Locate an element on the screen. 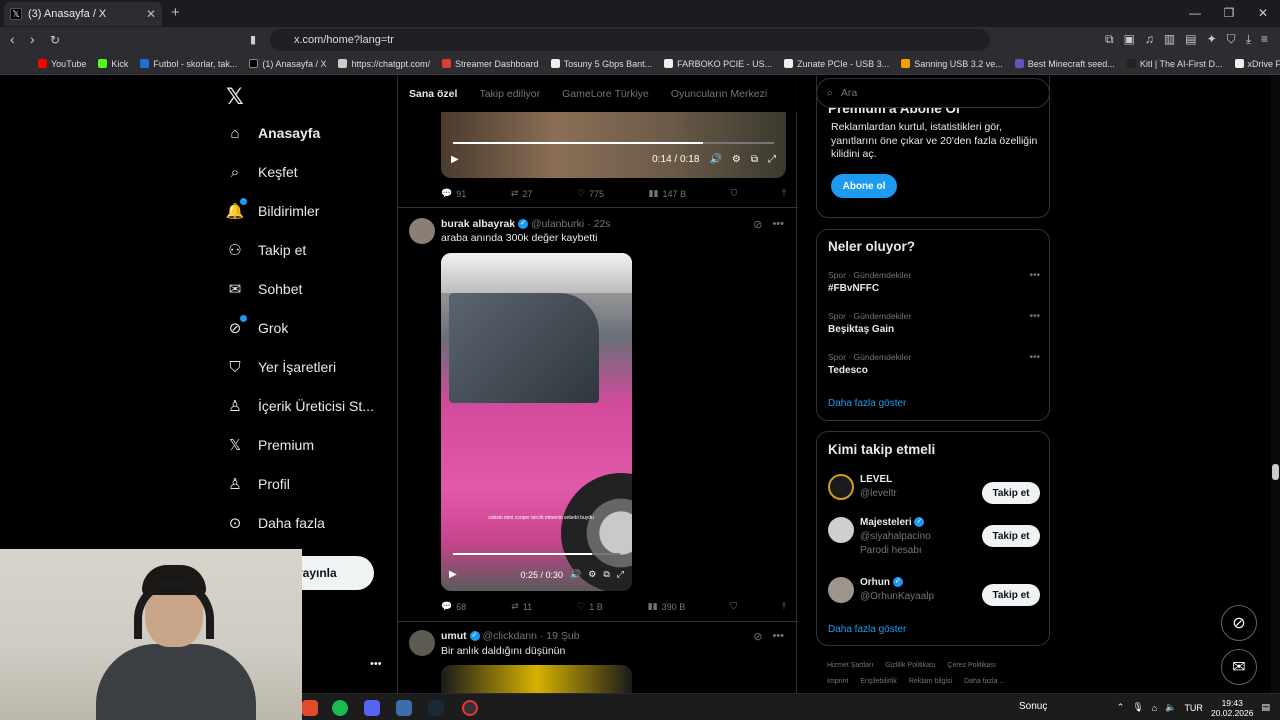 This screenshot has height=720, width=1280. bookmark-item: https://chatgpt.com/ is located at coordinates (384, 64).